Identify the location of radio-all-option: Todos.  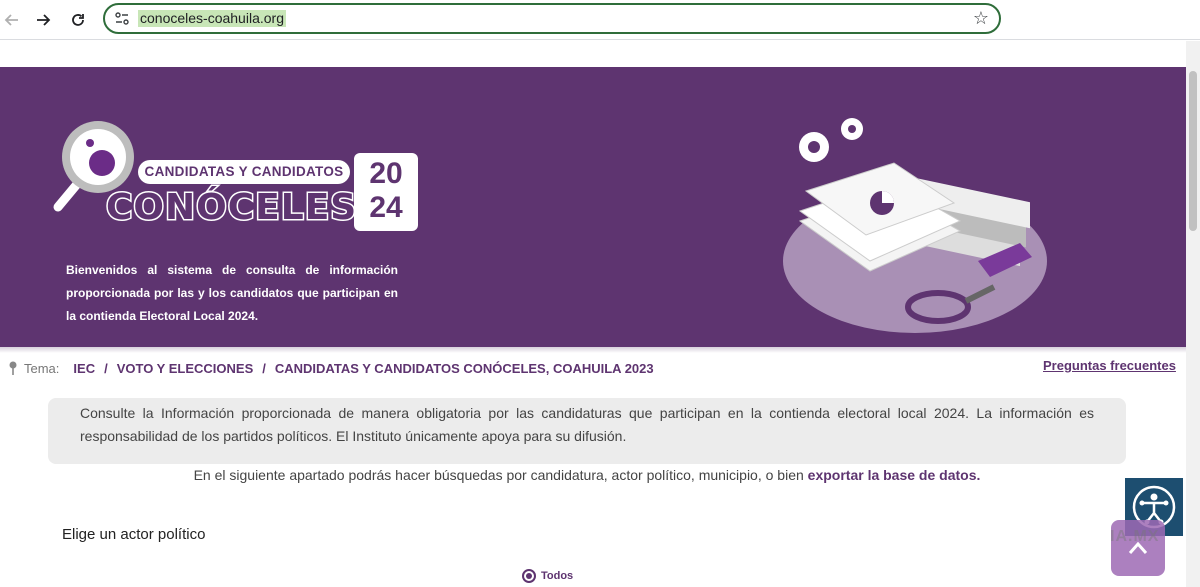
(547, 576).